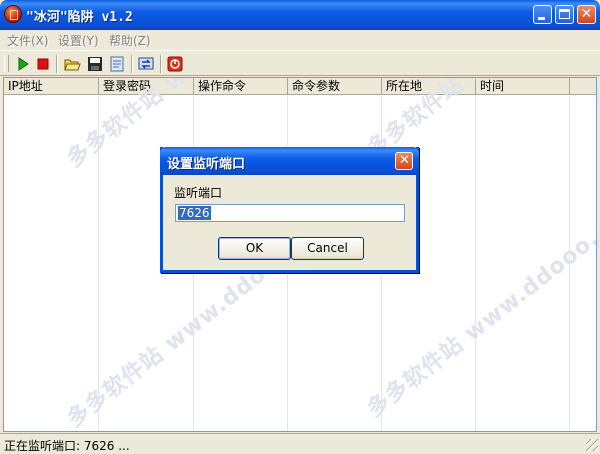  Describe the element at coordinates (51, 86) in the screenshot. I see `column-header-ip: IP地址` at that location.